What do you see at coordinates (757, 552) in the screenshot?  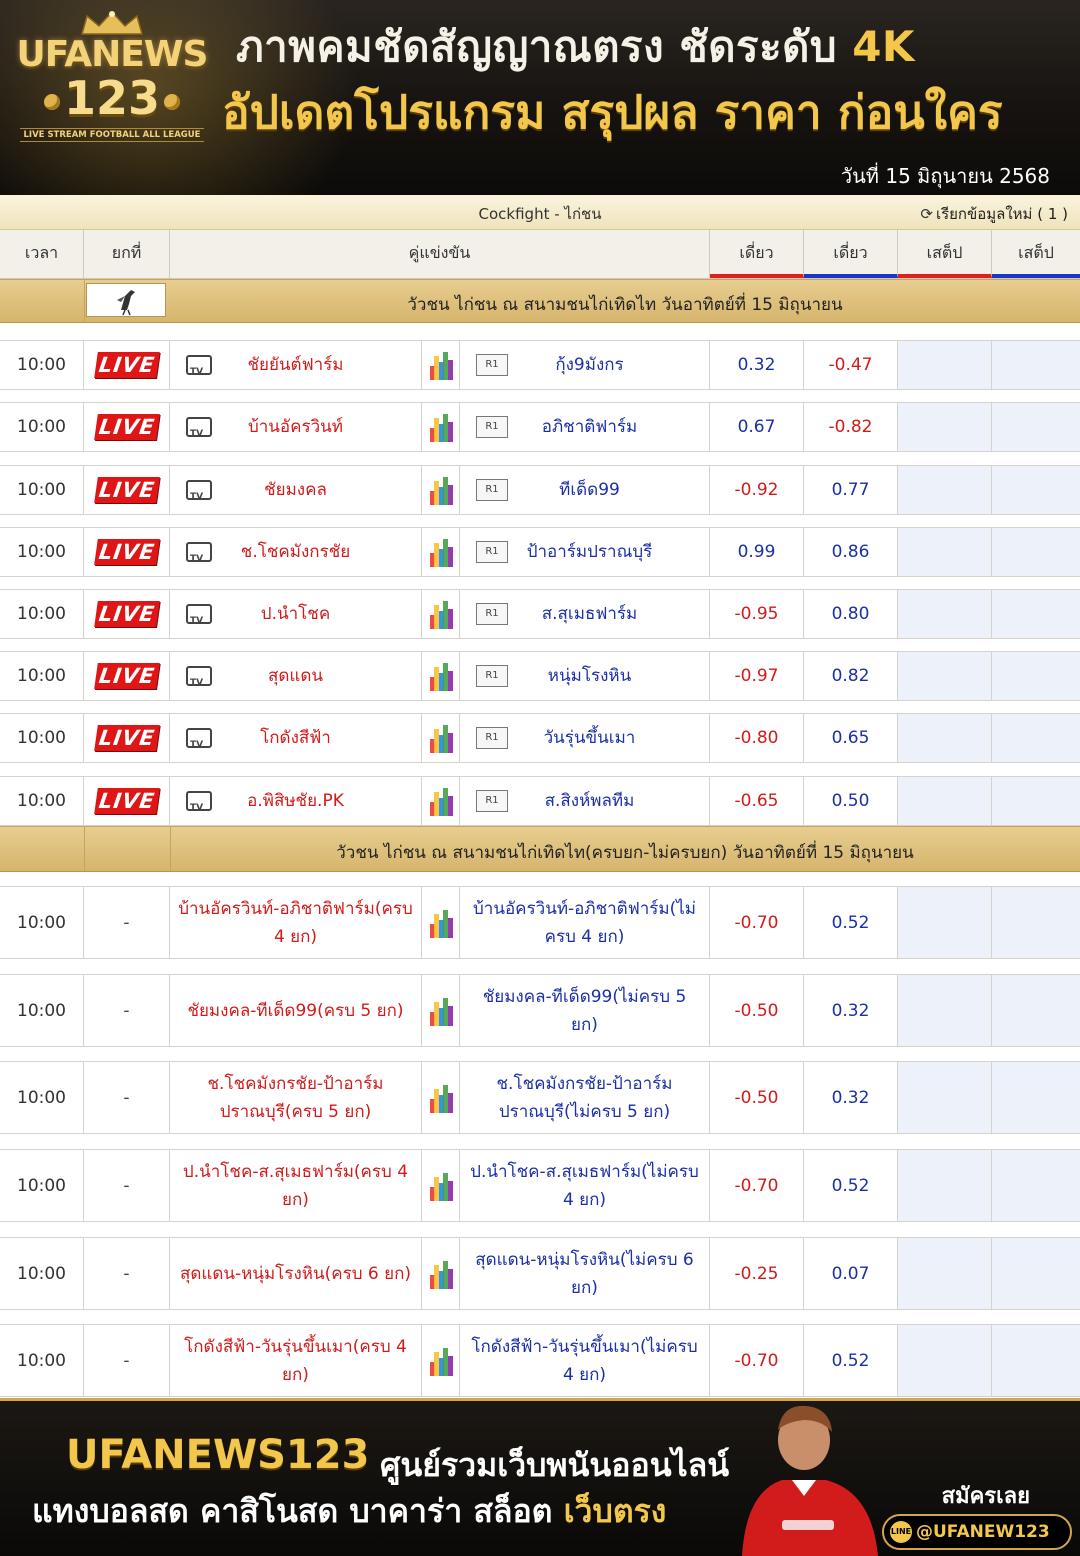 I see `odds-home: 0.99` at bounding box center [757, 552].